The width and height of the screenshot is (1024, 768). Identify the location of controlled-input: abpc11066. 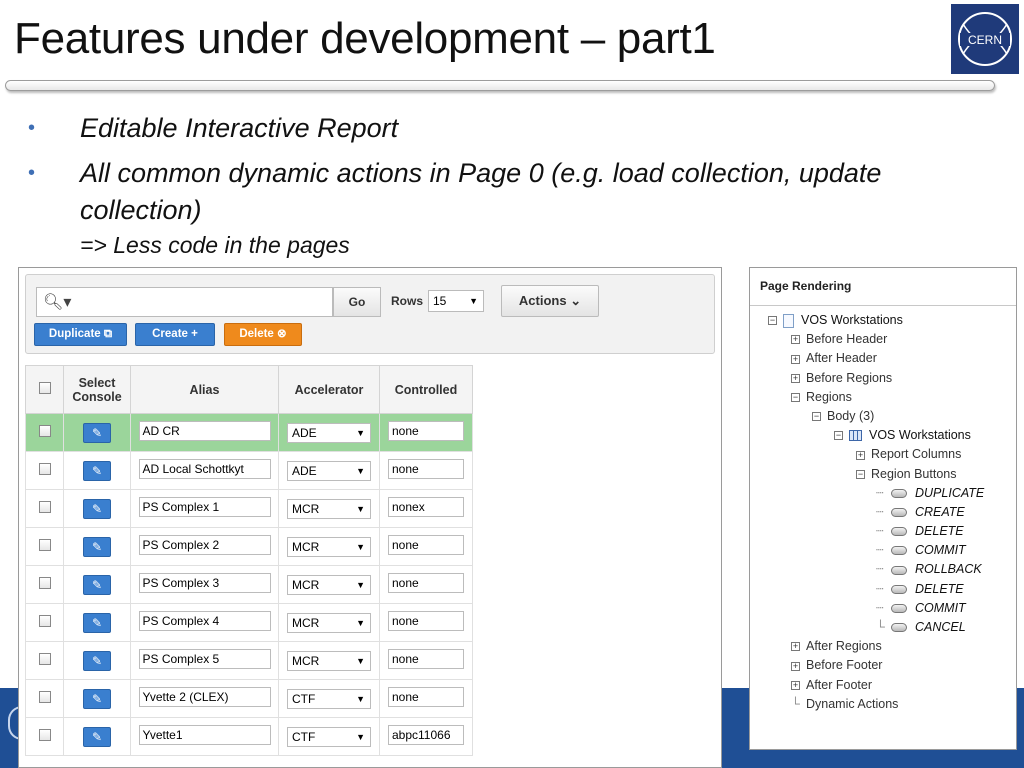
(426, 735).